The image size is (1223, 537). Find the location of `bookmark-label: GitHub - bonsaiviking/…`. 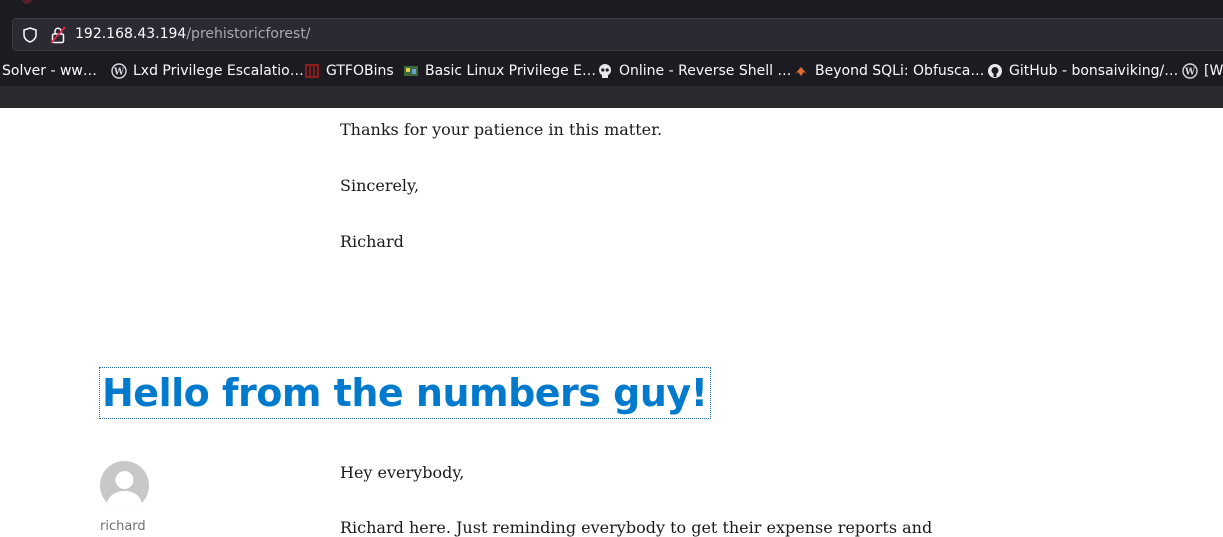

bookmark-label: GitHub - bonsaiviking/… is located at coordinates (1094, 71).